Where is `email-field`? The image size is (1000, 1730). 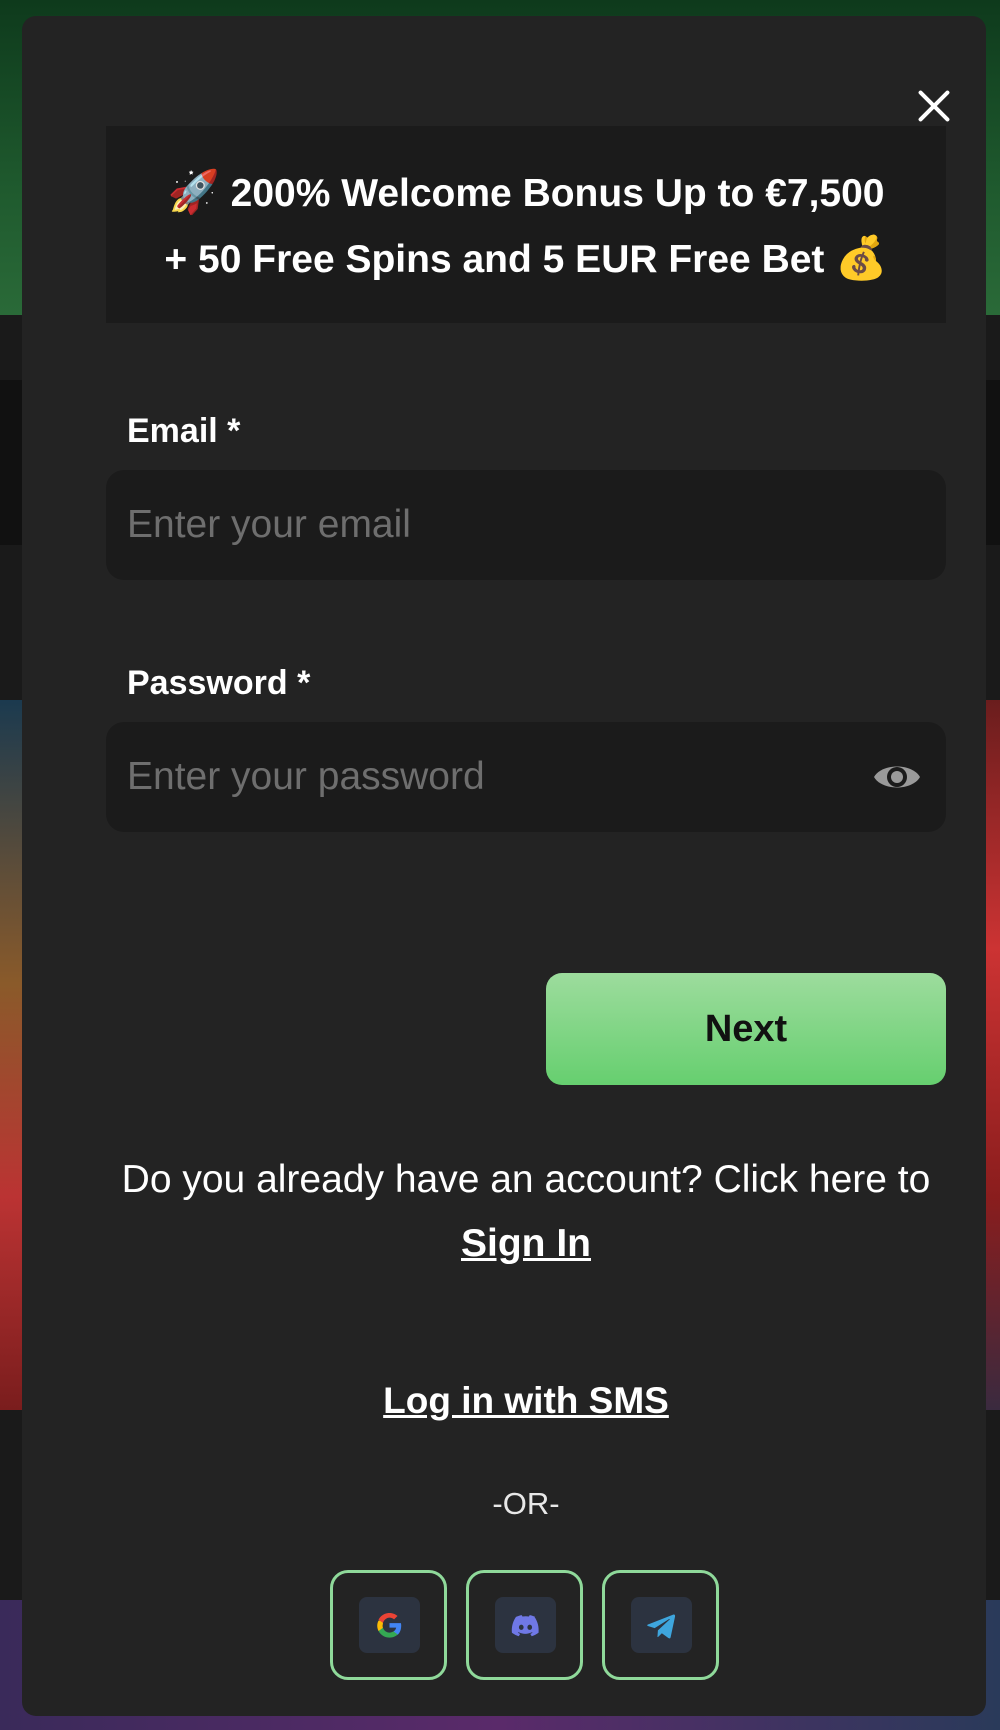 email-field is located at coordinates (497, 525).